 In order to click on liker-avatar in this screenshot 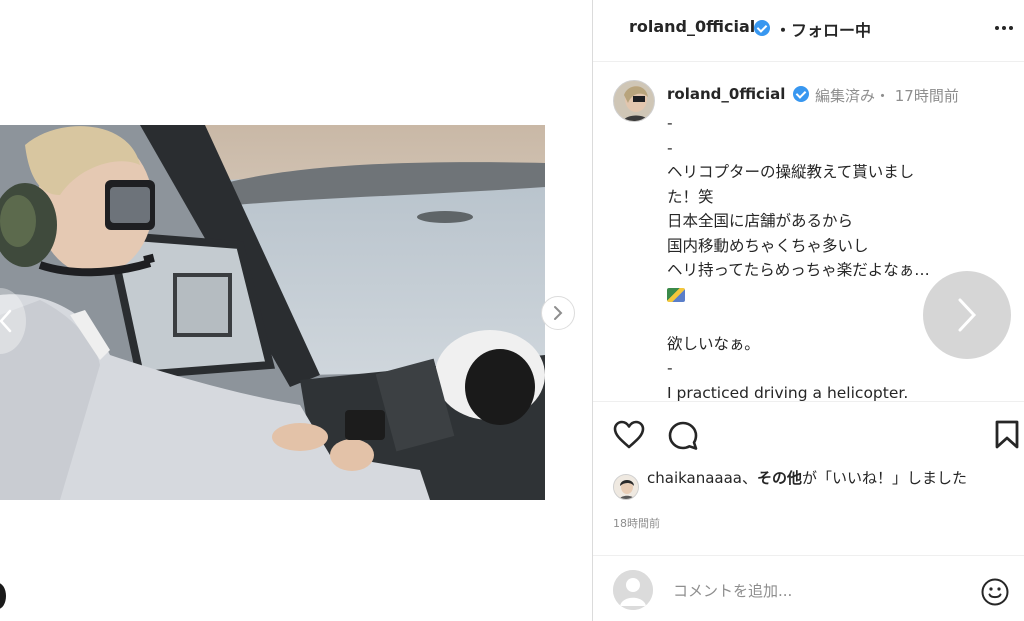, I will do `click(626, 487)`.